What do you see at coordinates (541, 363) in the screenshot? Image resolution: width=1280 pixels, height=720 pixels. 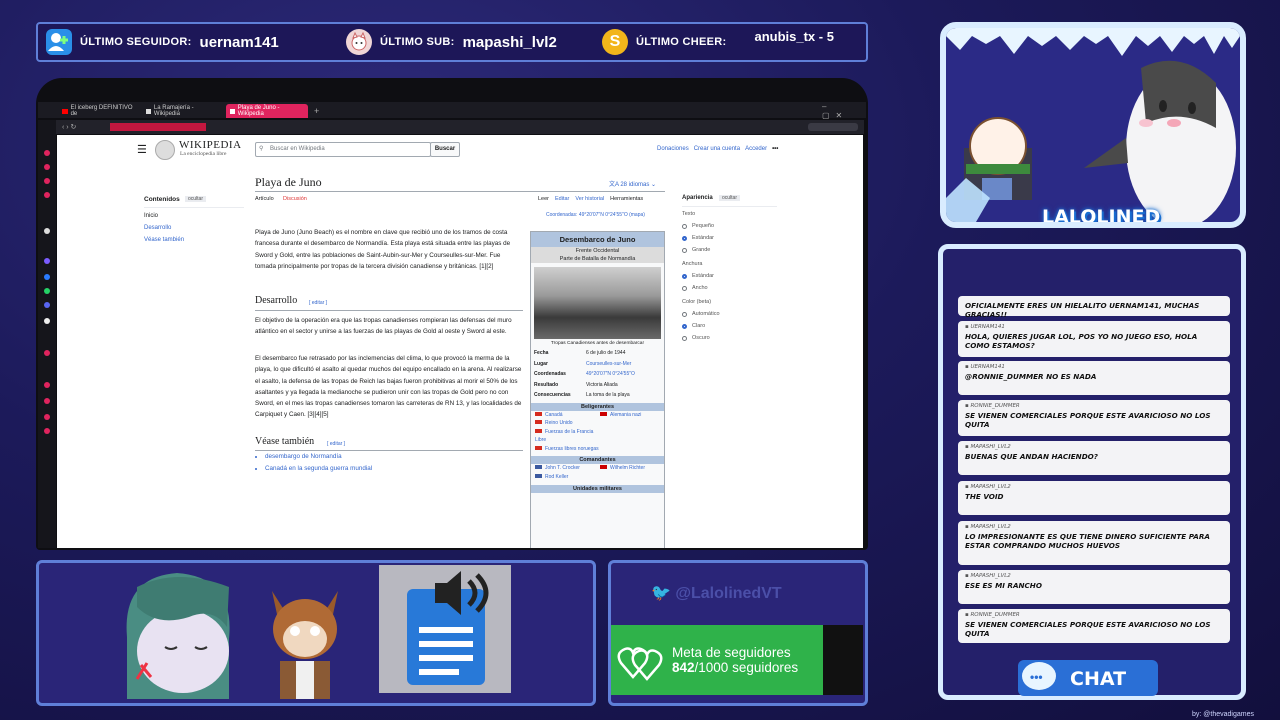 I see `infobox-row-key: Lugar` at bounding box center [541, 363].